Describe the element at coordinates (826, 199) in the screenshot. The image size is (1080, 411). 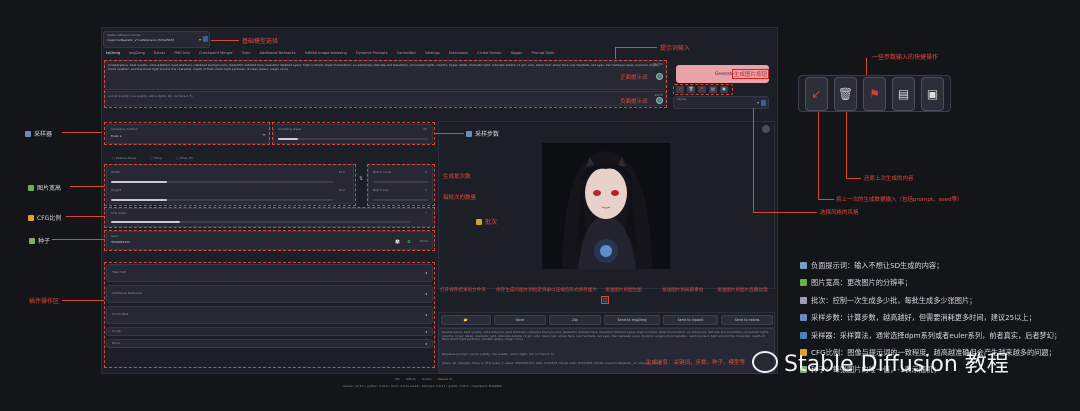
I see `restore-line-h` at that location.